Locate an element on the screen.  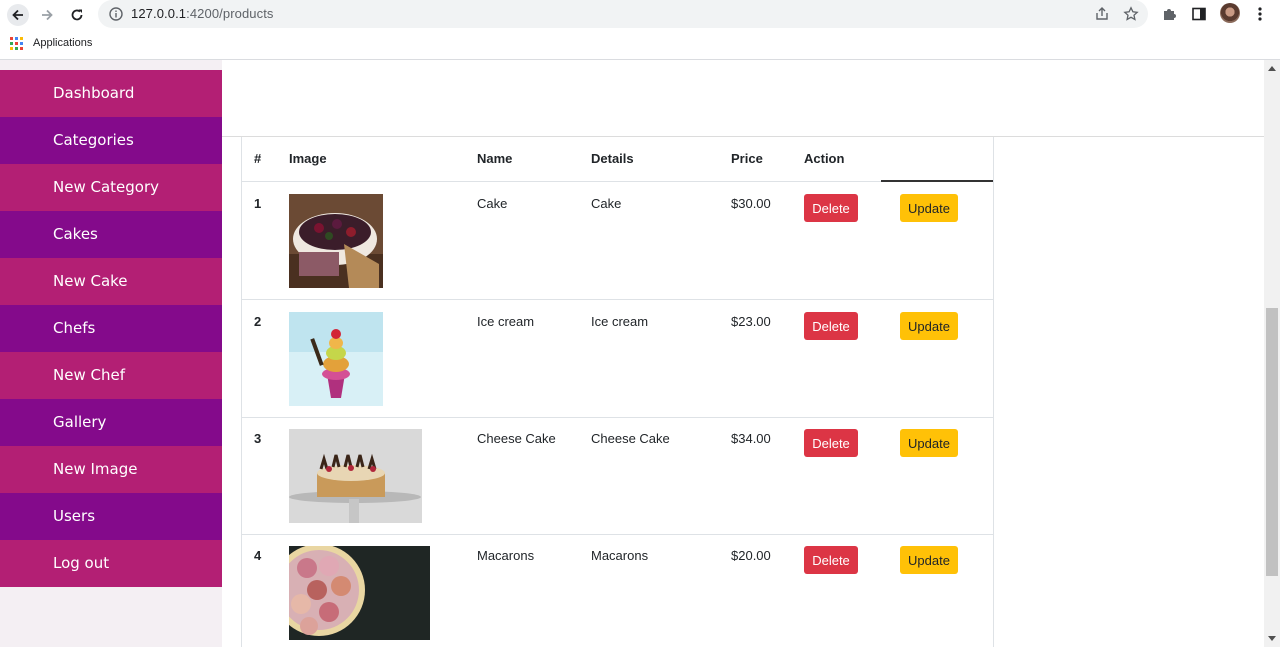
sidebar-item-gallery: Gallery is located at coordinates (111, 422).